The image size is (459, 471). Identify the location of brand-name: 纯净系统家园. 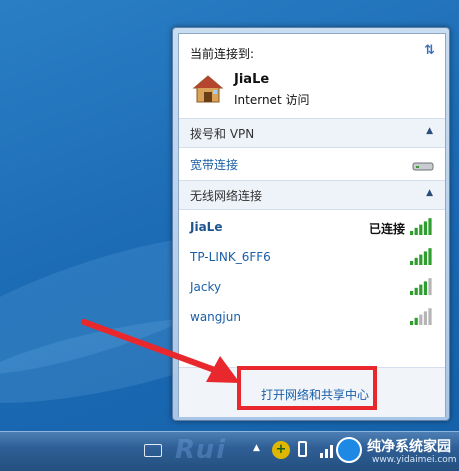
(409, 447).